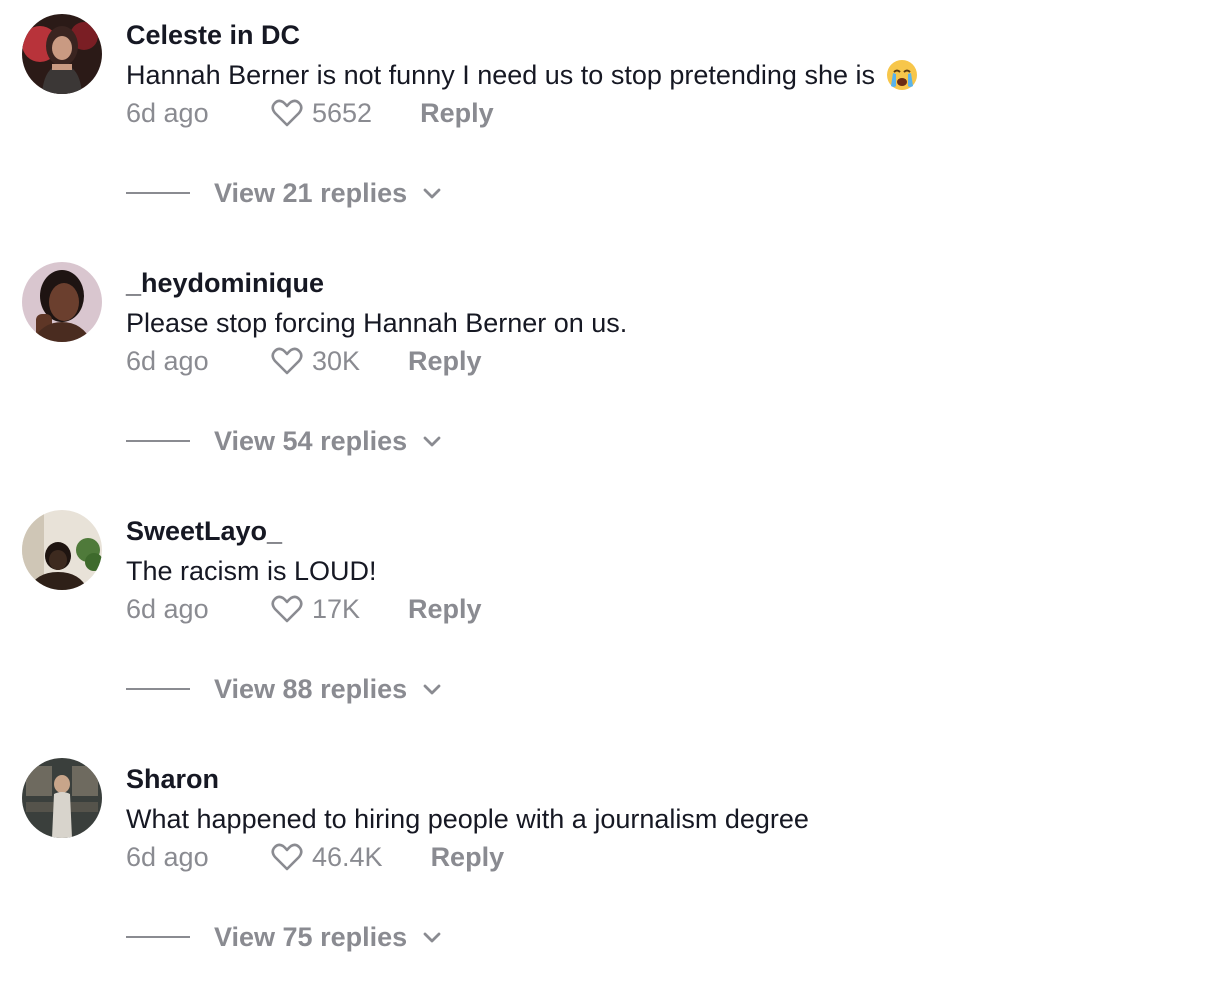 This screenshot has height=994, width=1206. Describe the element at coordinates (213, 35) in the screenshot. I see `username: Celeste in DC` at that location.